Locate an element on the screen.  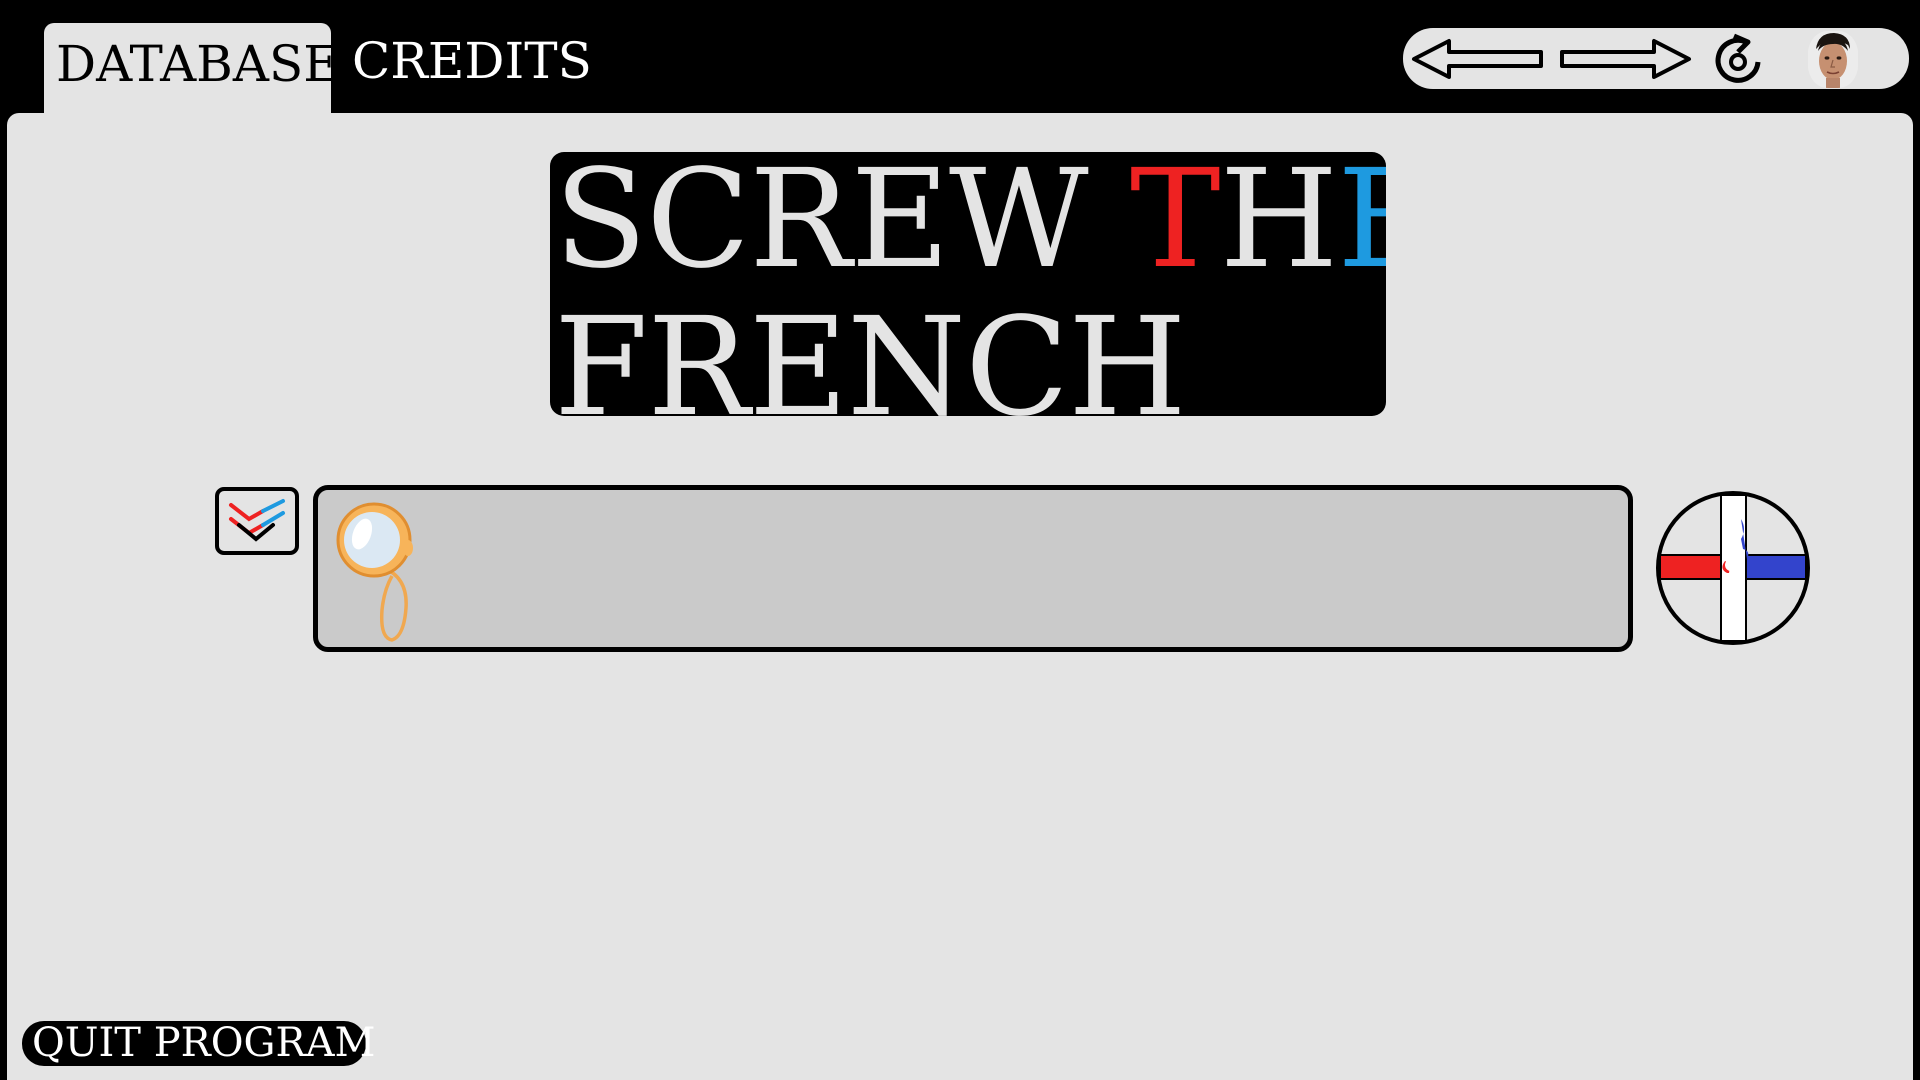
forward-button is located at coordinates (1625, 59).